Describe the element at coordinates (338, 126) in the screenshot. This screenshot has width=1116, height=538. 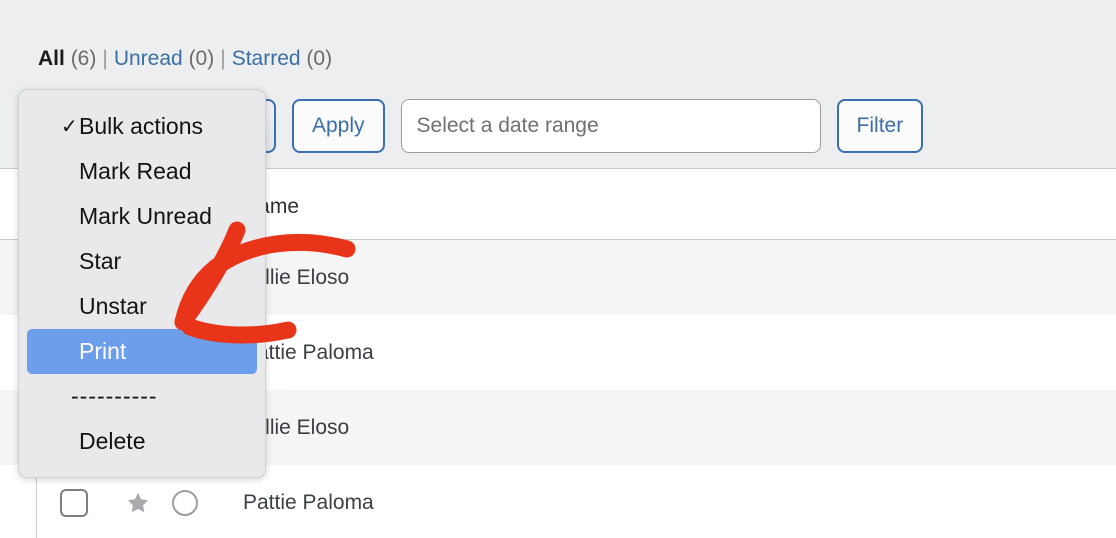
I see `apply-button: Apply` at that location.